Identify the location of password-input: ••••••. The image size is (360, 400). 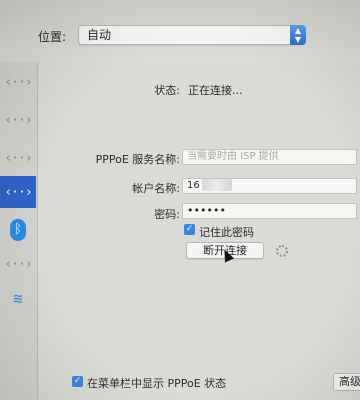
(269, 211).